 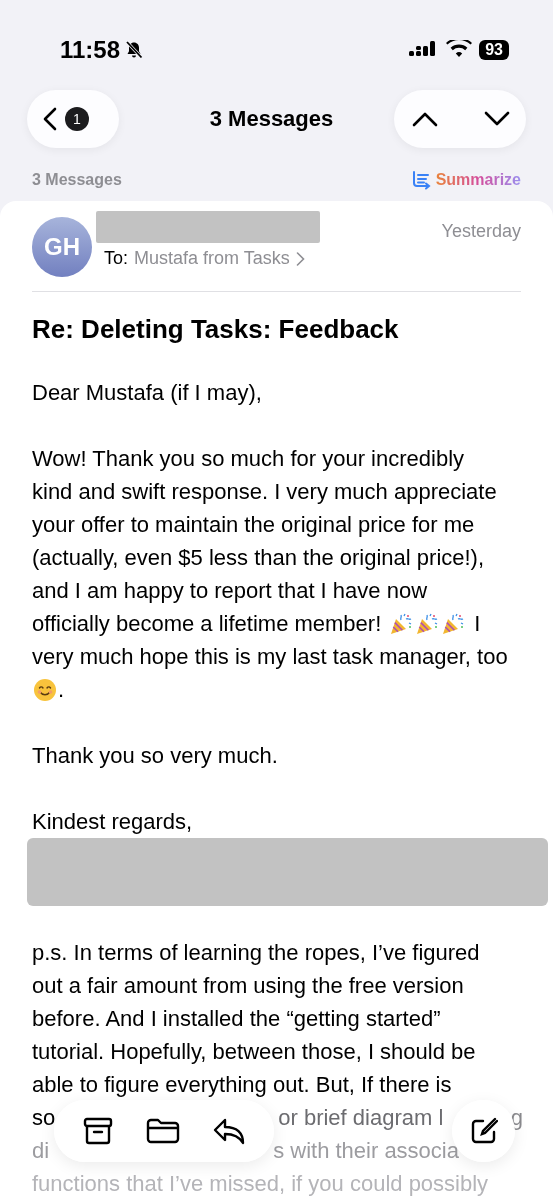 What do you see at coordinates (481, 231) in the screenshot?
I see `message-date: Yesterday` at bounding box center [481, 231].